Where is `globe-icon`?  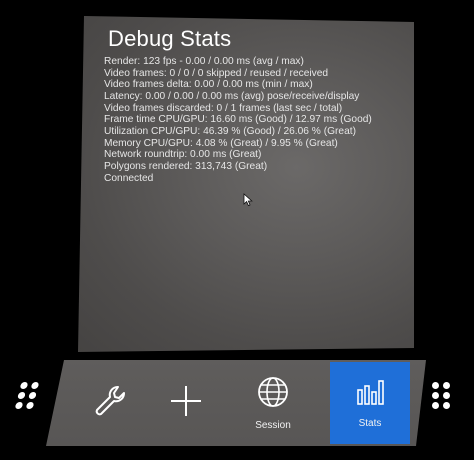
globe-icon is located at coordinates (273, 394).